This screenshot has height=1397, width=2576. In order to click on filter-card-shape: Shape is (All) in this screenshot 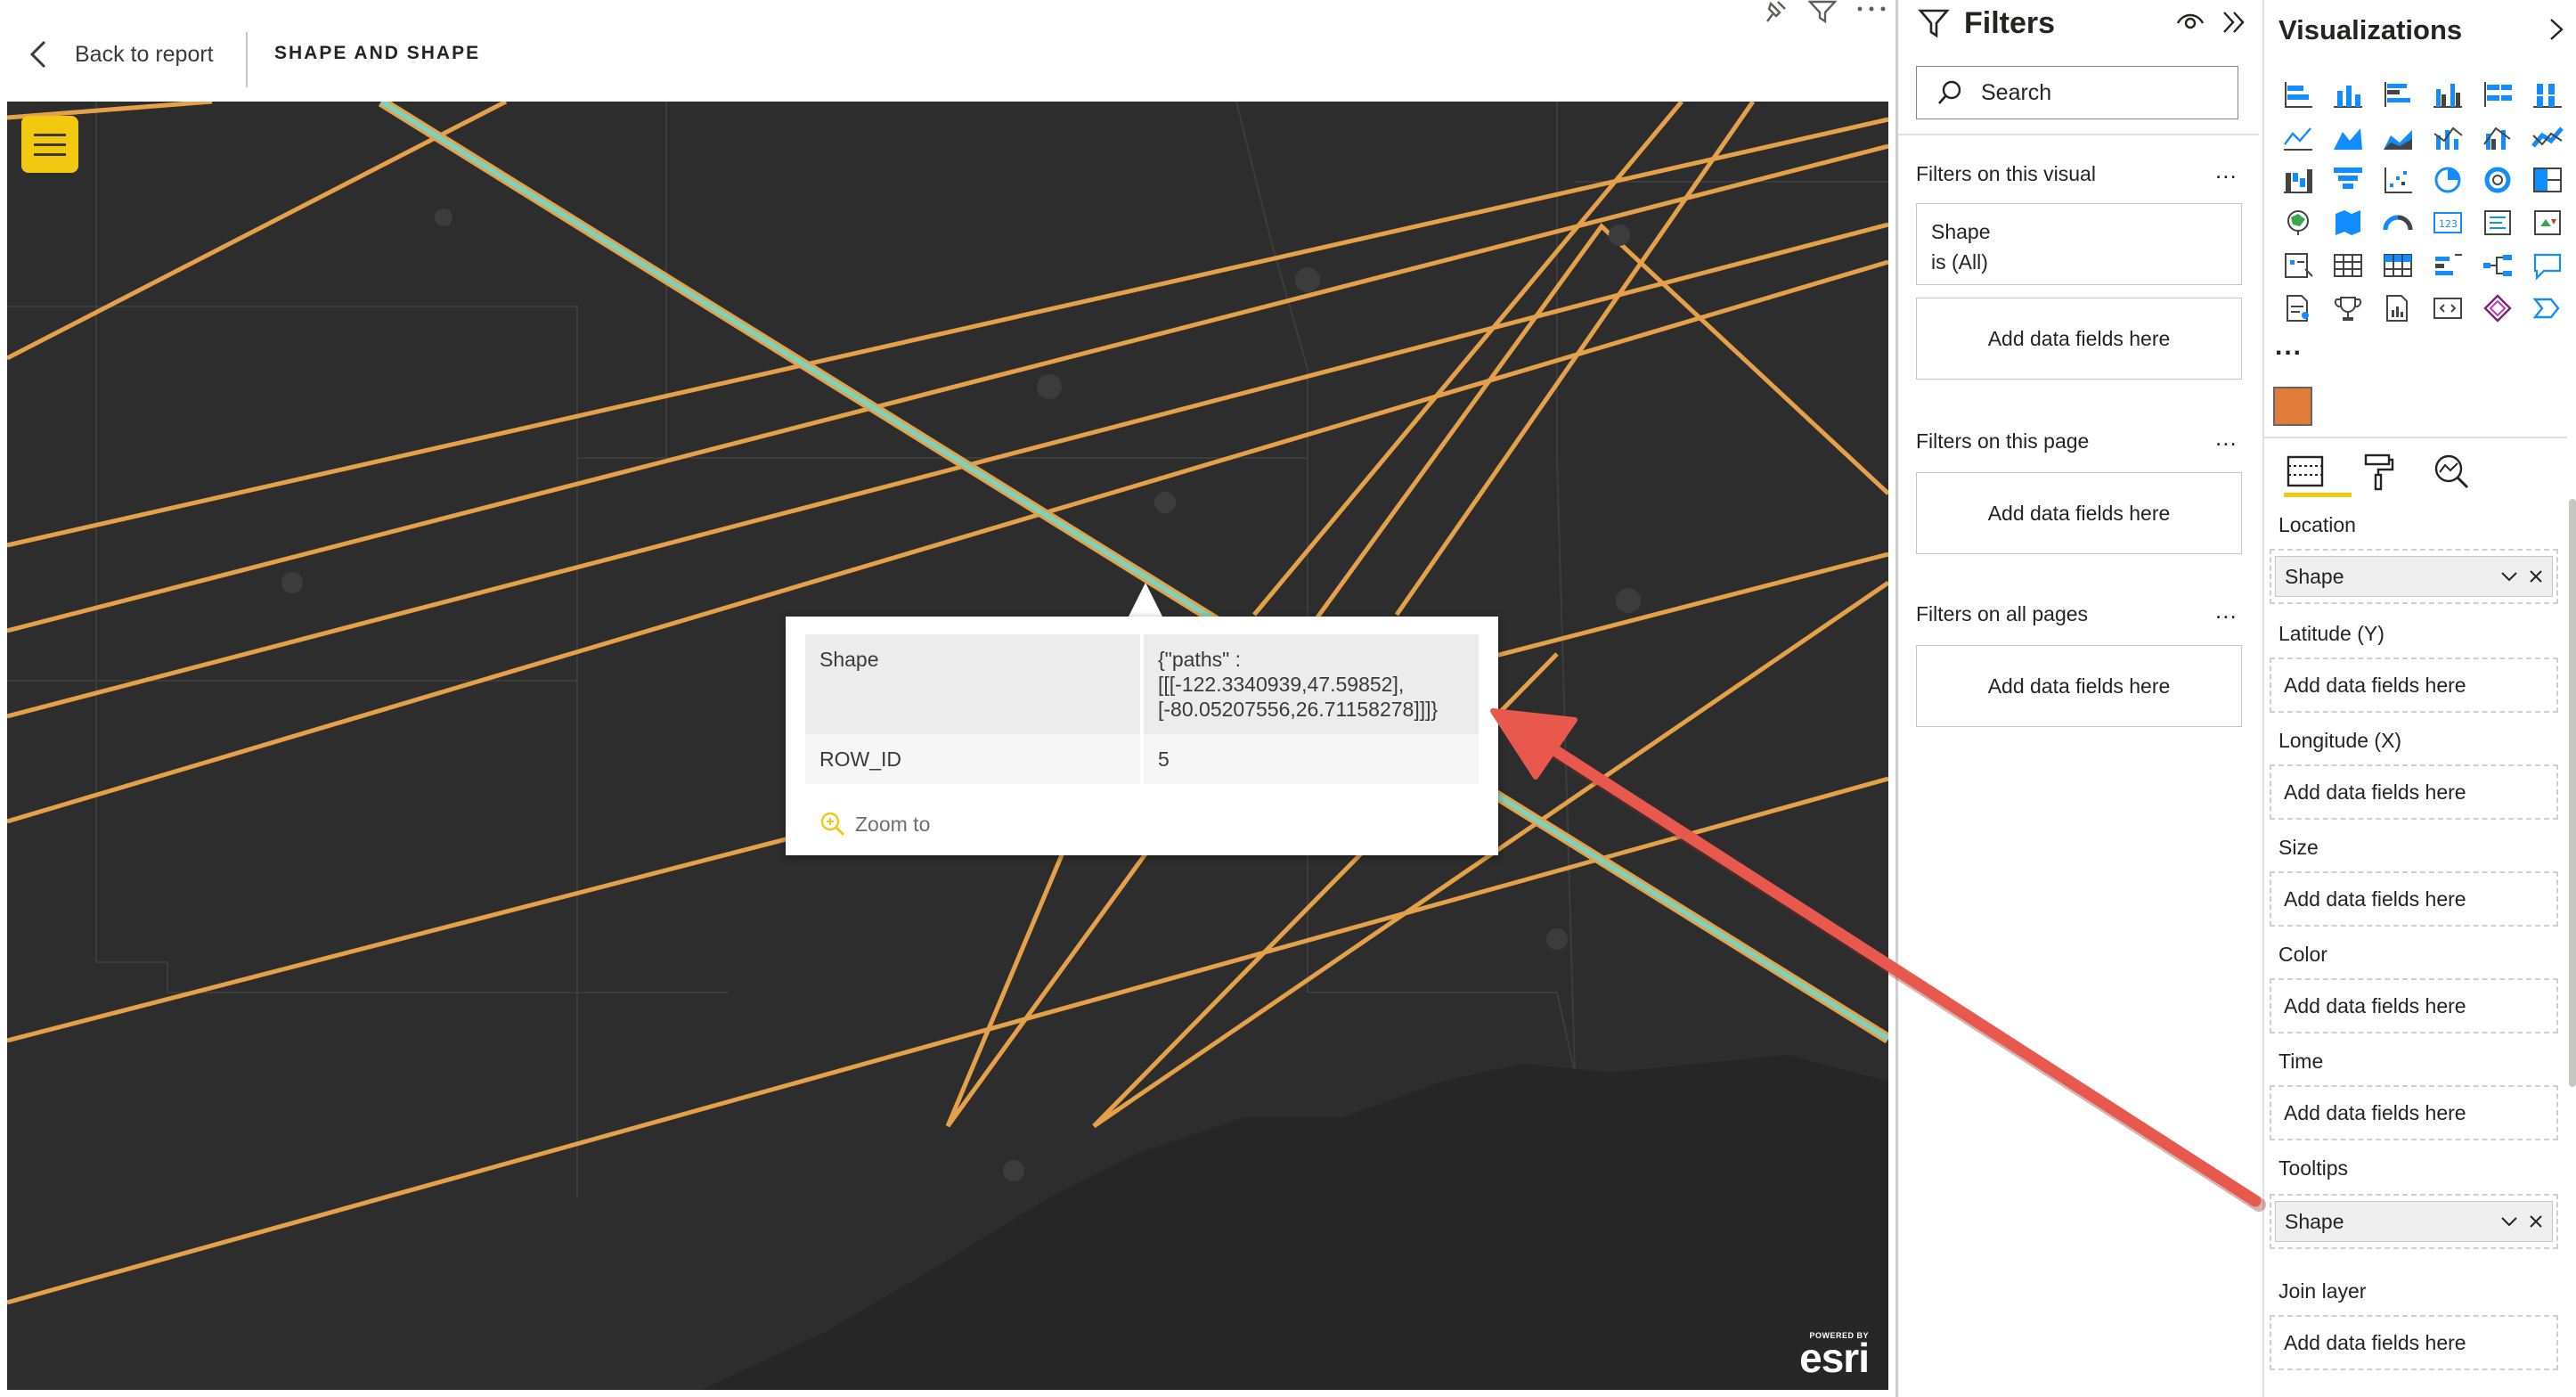, I will do `click(2079, 244)`.